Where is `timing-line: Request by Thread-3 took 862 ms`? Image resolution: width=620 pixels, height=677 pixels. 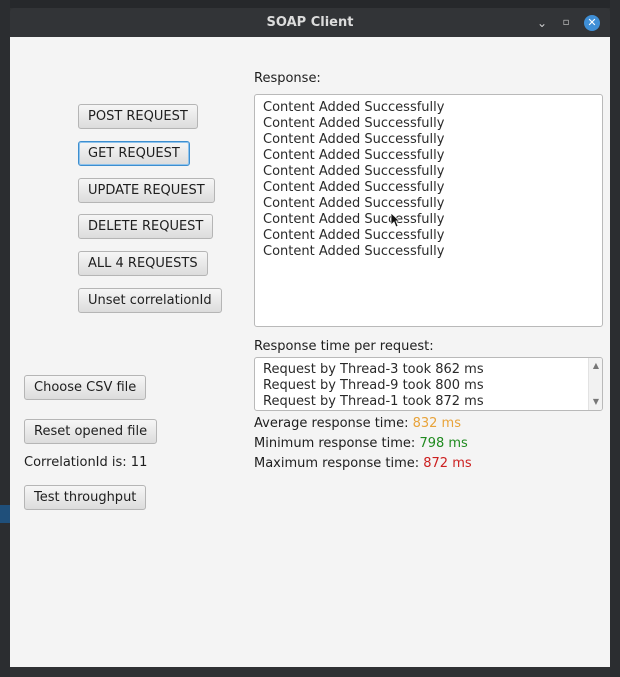 timing-line: Request by Thread-3 took 862 ms is located at coordinates (373, 369).